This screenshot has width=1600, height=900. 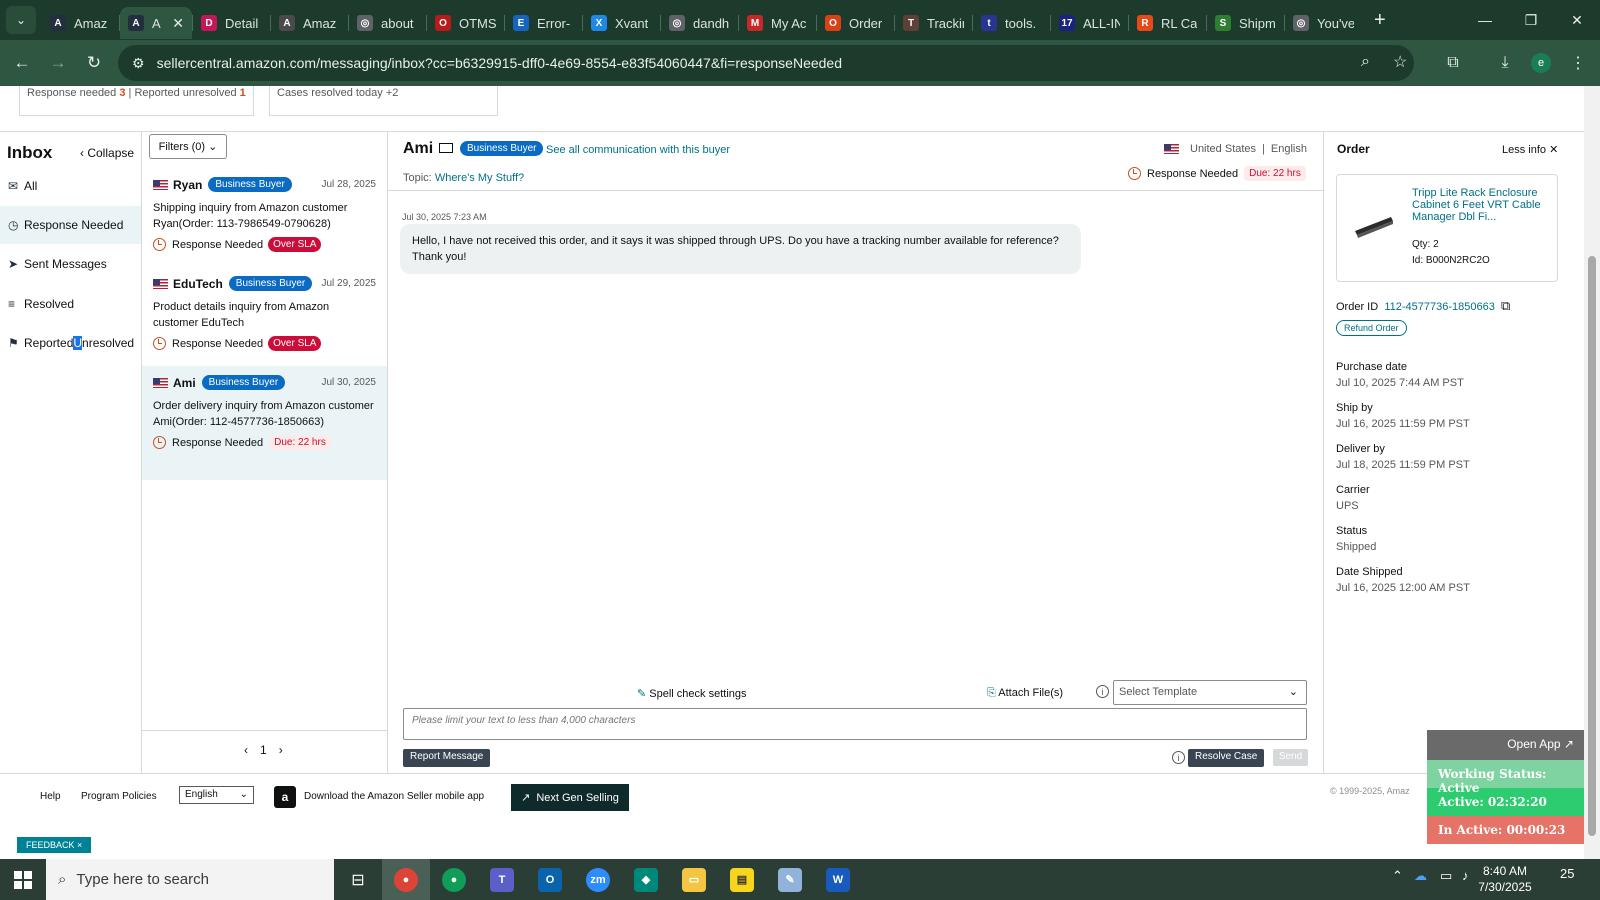 What do you see at coordinates (1530, 149) in the screenshot?
I see `less-info-button: Less info ✕` at bounding box center [1530, 149].